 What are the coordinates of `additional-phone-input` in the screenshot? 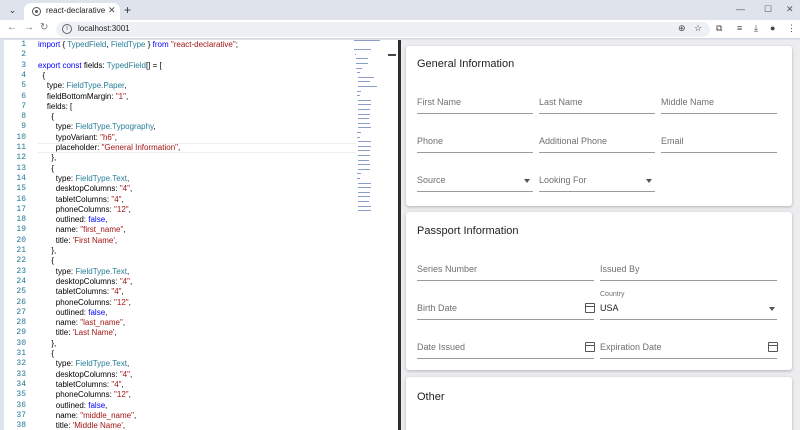 It's located at (597, 152).